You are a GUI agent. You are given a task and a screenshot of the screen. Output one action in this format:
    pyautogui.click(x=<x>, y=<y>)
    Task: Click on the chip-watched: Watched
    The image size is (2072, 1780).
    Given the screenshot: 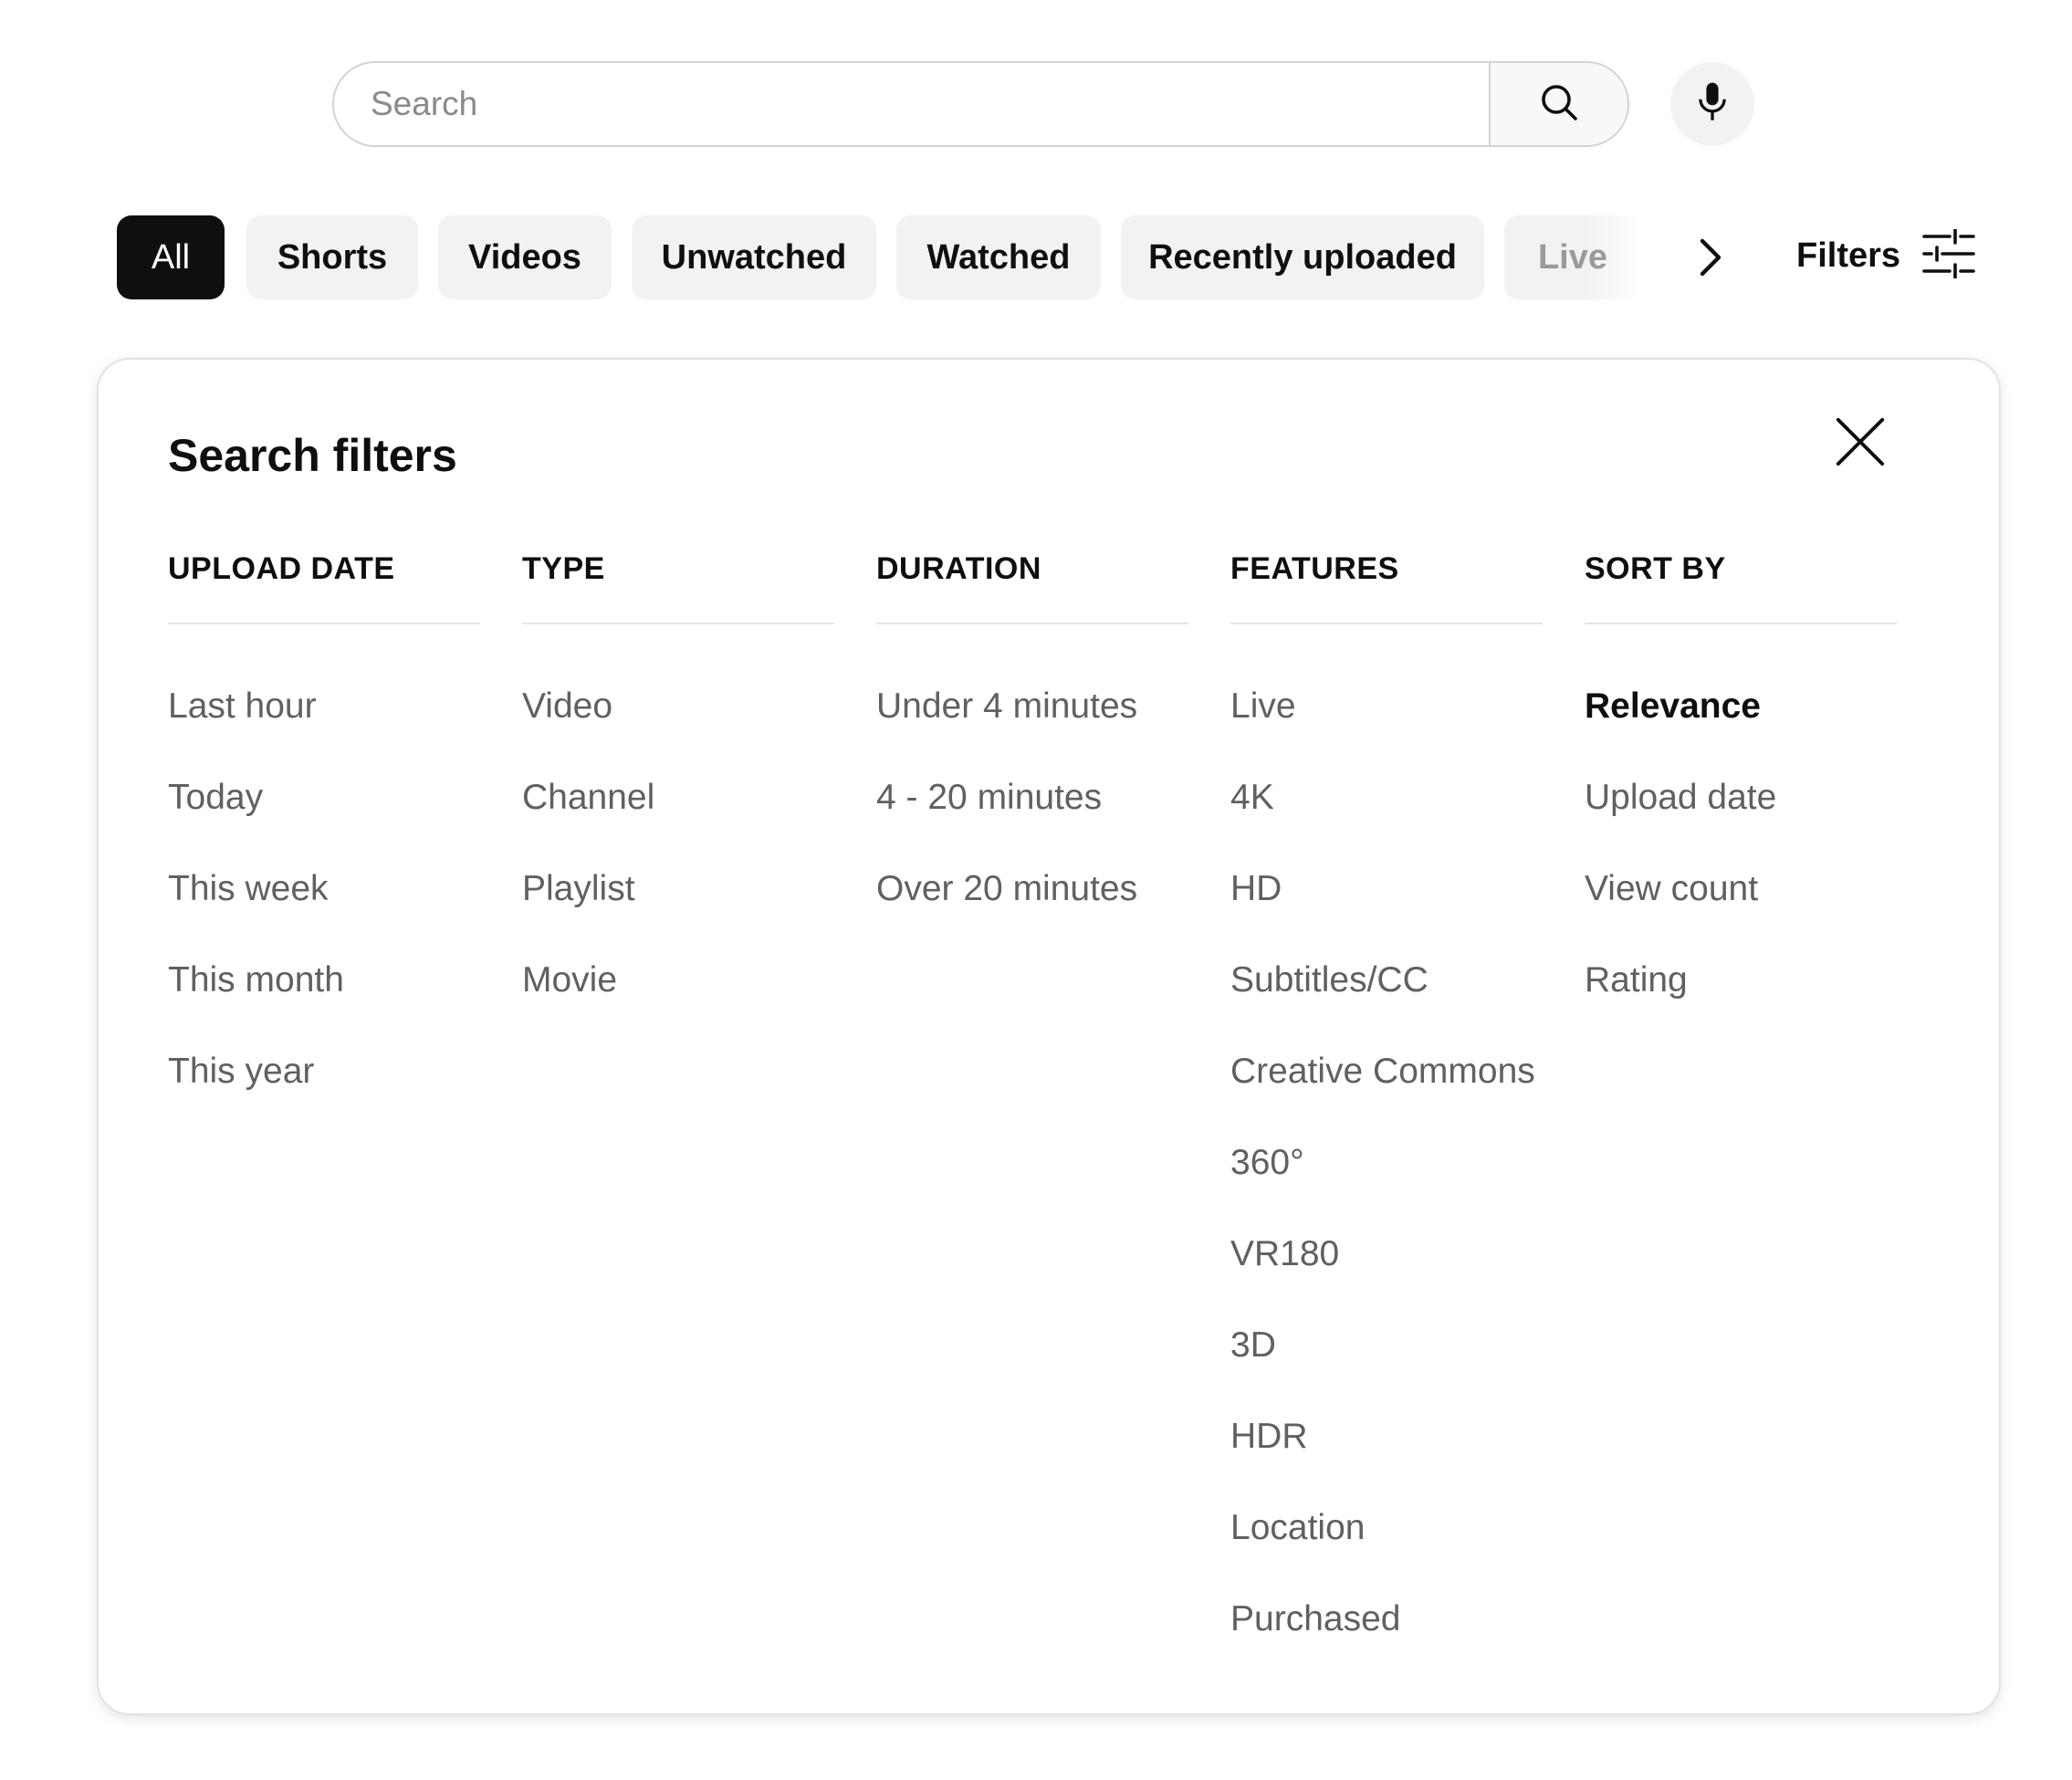 What is the action you would take?
    pyautogui.click(x=998, y=257)
    